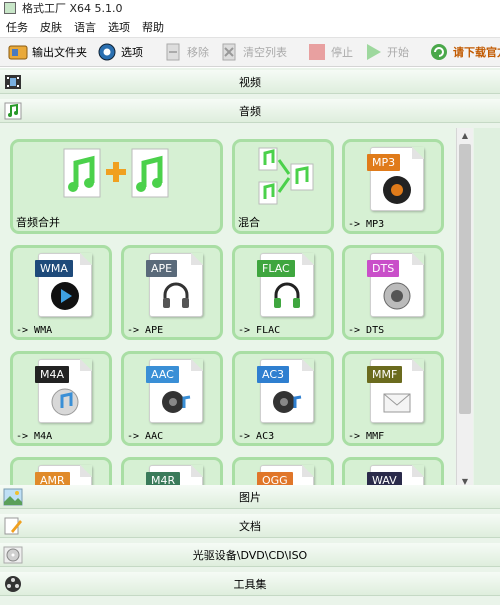 Image resolution: width=500 pixels, height=605 pixels. I want to click on menu-tasks: 任务, so click(17, 27).